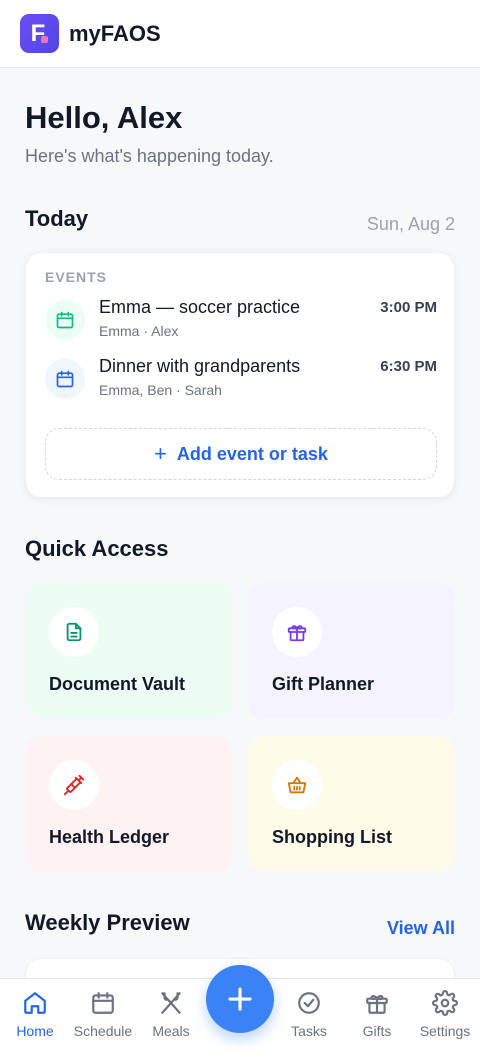 This screenshot has height=1058, width=480. What do you see at coordinates (445, 1019) in the screenshot?
I see `nav-settings: Settings` at bounding box center [445, 1019].